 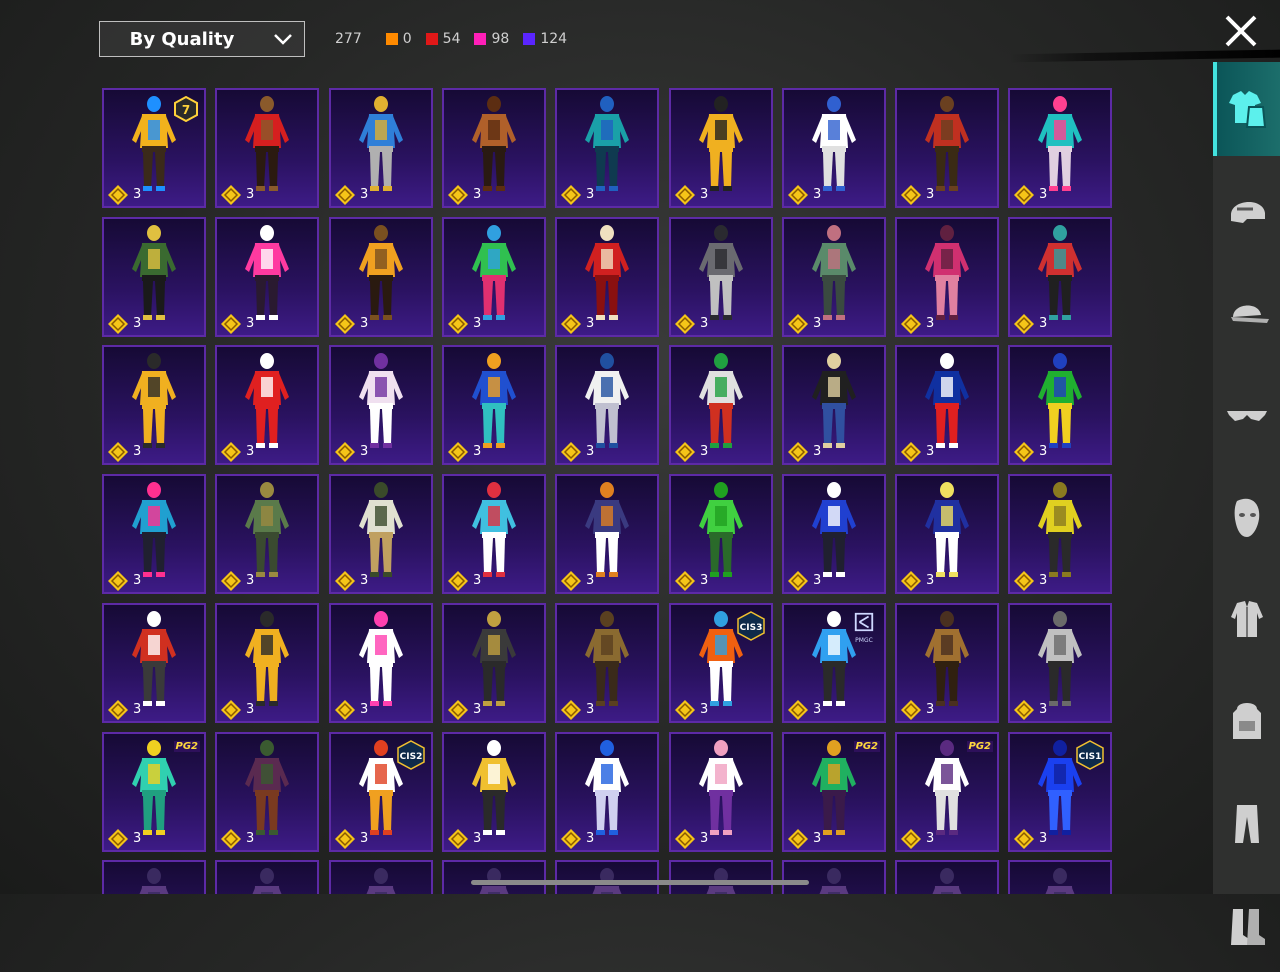 I want to click on decorative-streak, so click(x=1145, y=56).